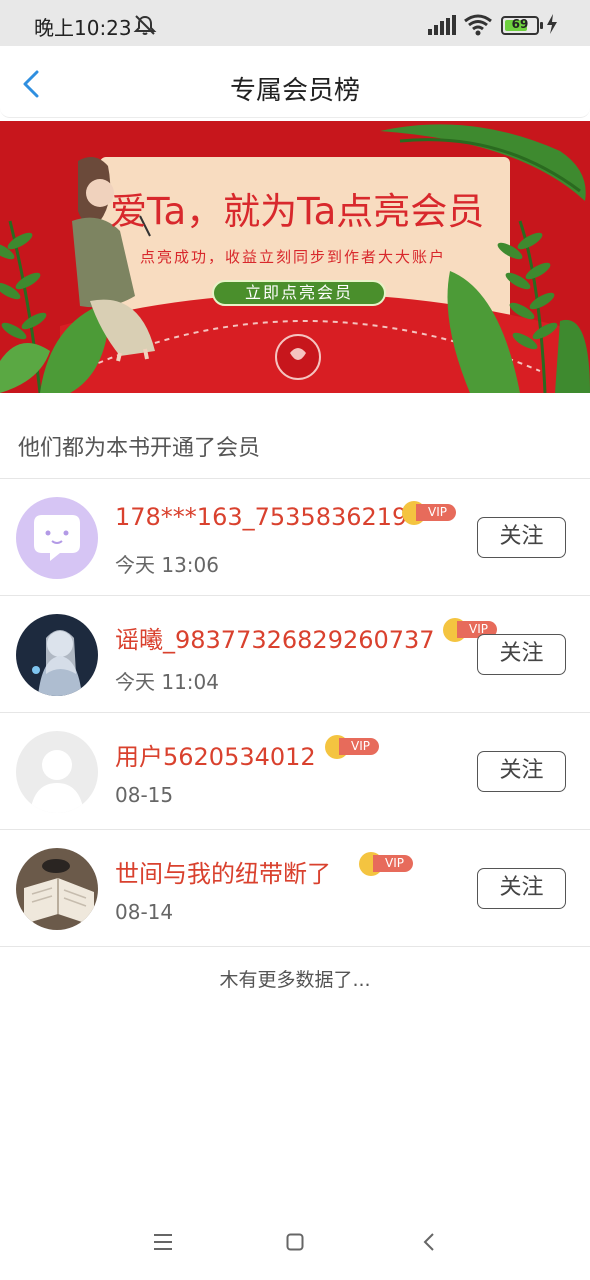  What do you see at coordinates (552, 24) in the screenshot?
I see `charging-icon` at bounding box center [552, 24].